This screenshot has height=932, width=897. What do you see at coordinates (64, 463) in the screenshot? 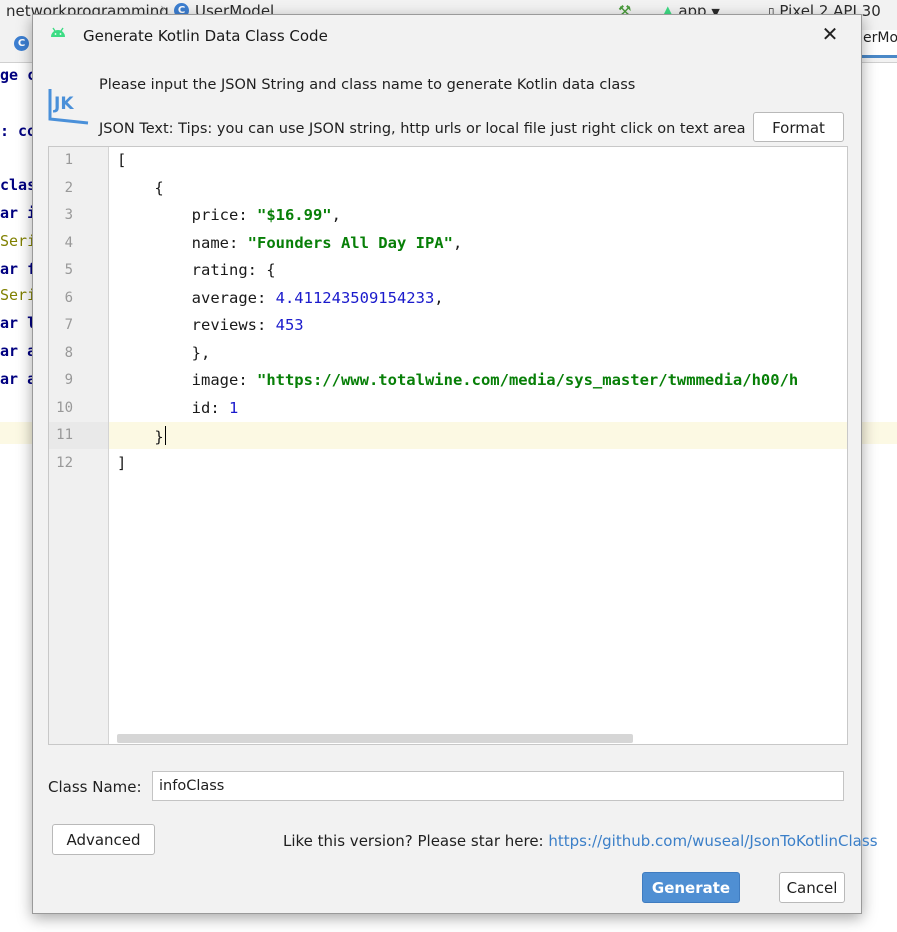
I see `line-number: 12` at bounding box center [64, 463].